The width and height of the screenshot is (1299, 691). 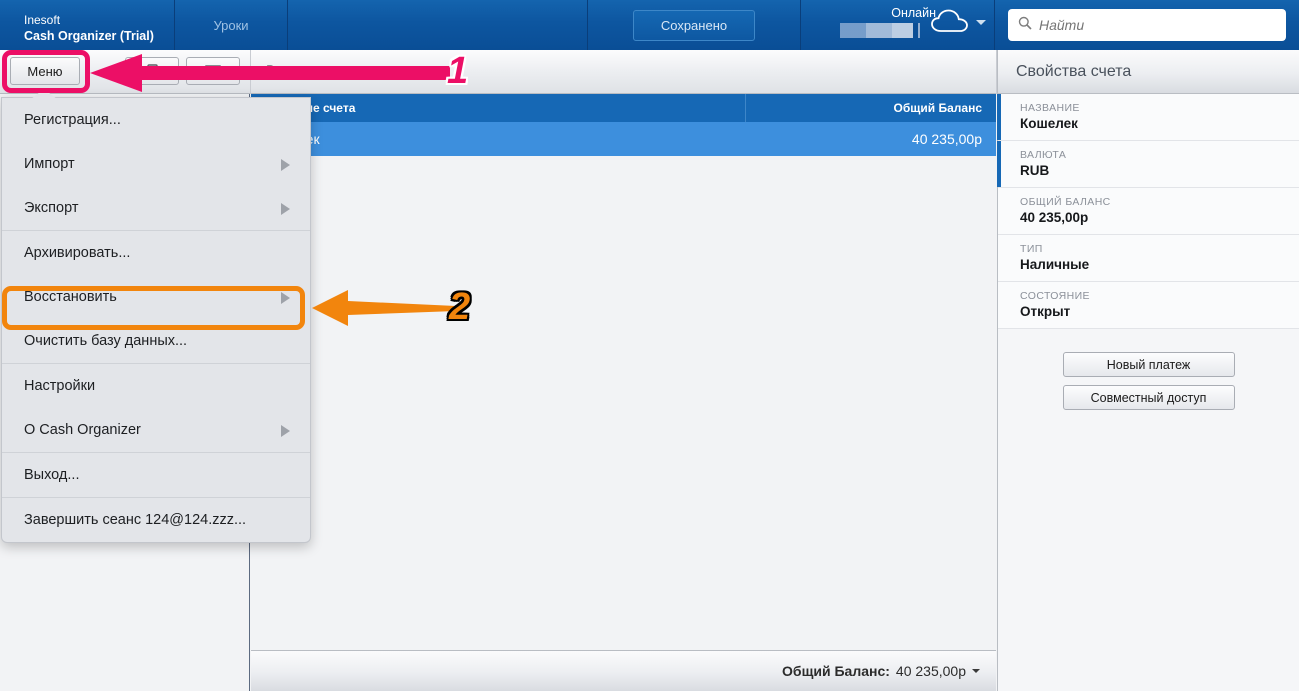 I want to click on column-header-name: Название счета, so click(x=498, y=108).